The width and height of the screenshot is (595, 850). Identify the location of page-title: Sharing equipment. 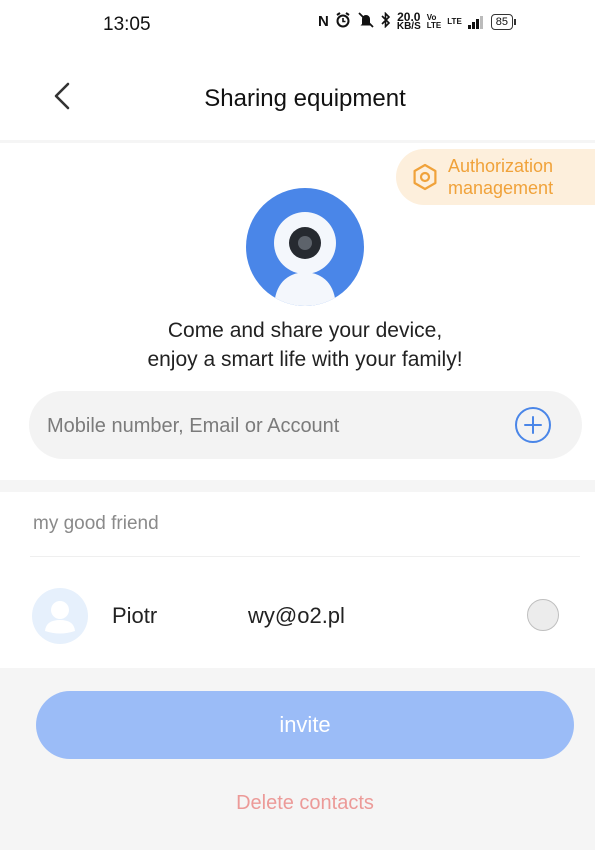
(305, 98).